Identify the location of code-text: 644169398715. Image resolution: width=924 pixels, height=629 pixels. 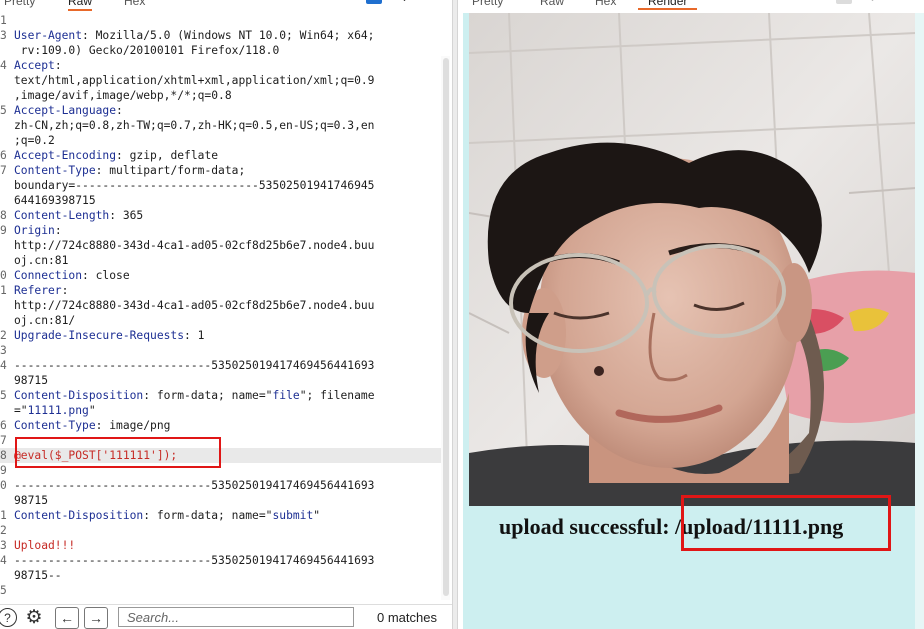
(55, 200).